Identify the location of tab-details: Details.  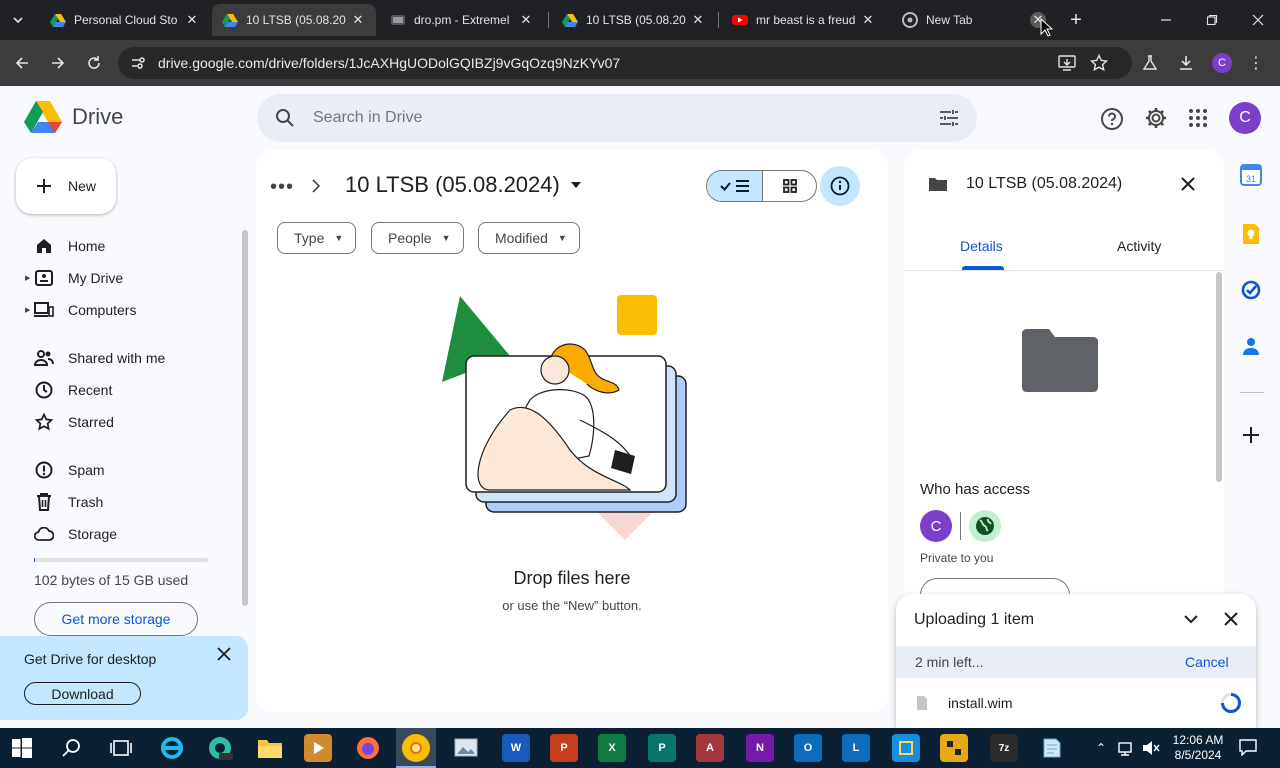
(981, 246).